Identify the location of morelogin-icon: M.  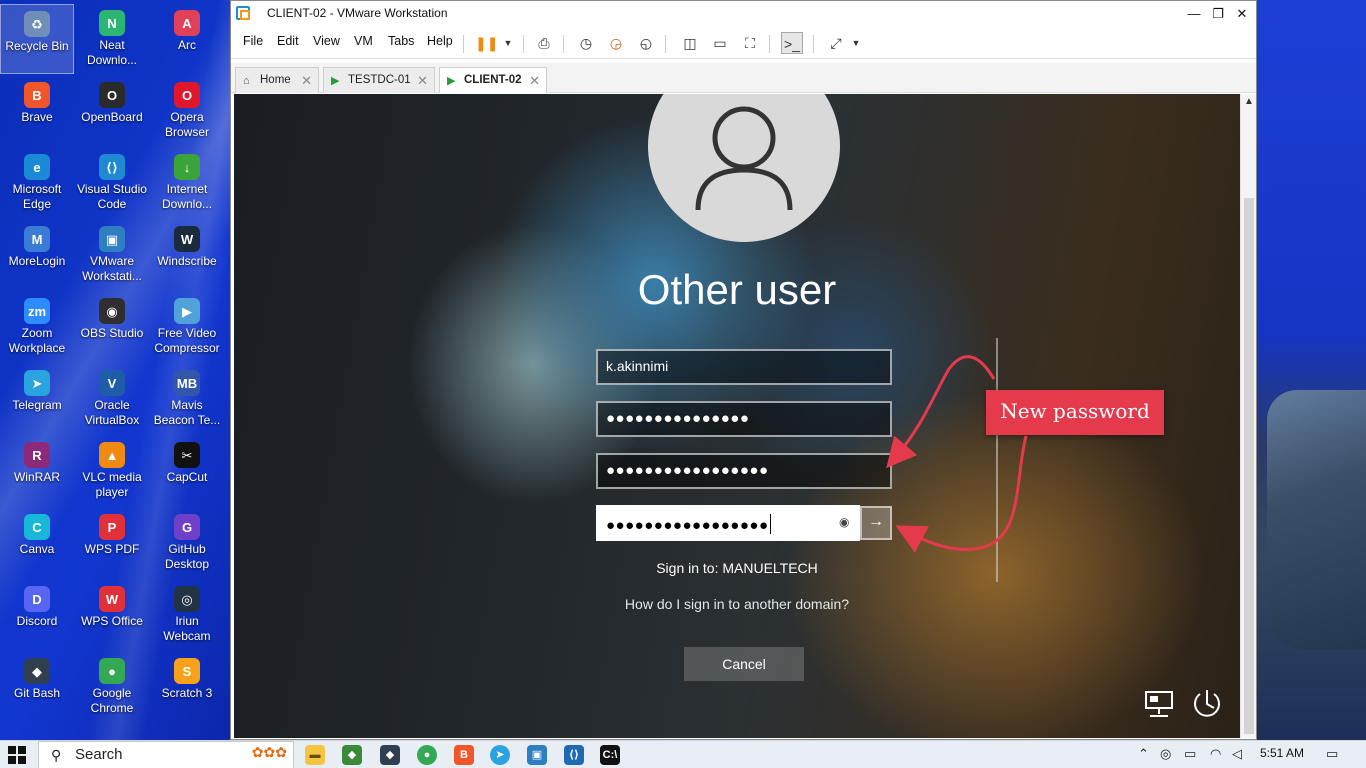
(37, 239).